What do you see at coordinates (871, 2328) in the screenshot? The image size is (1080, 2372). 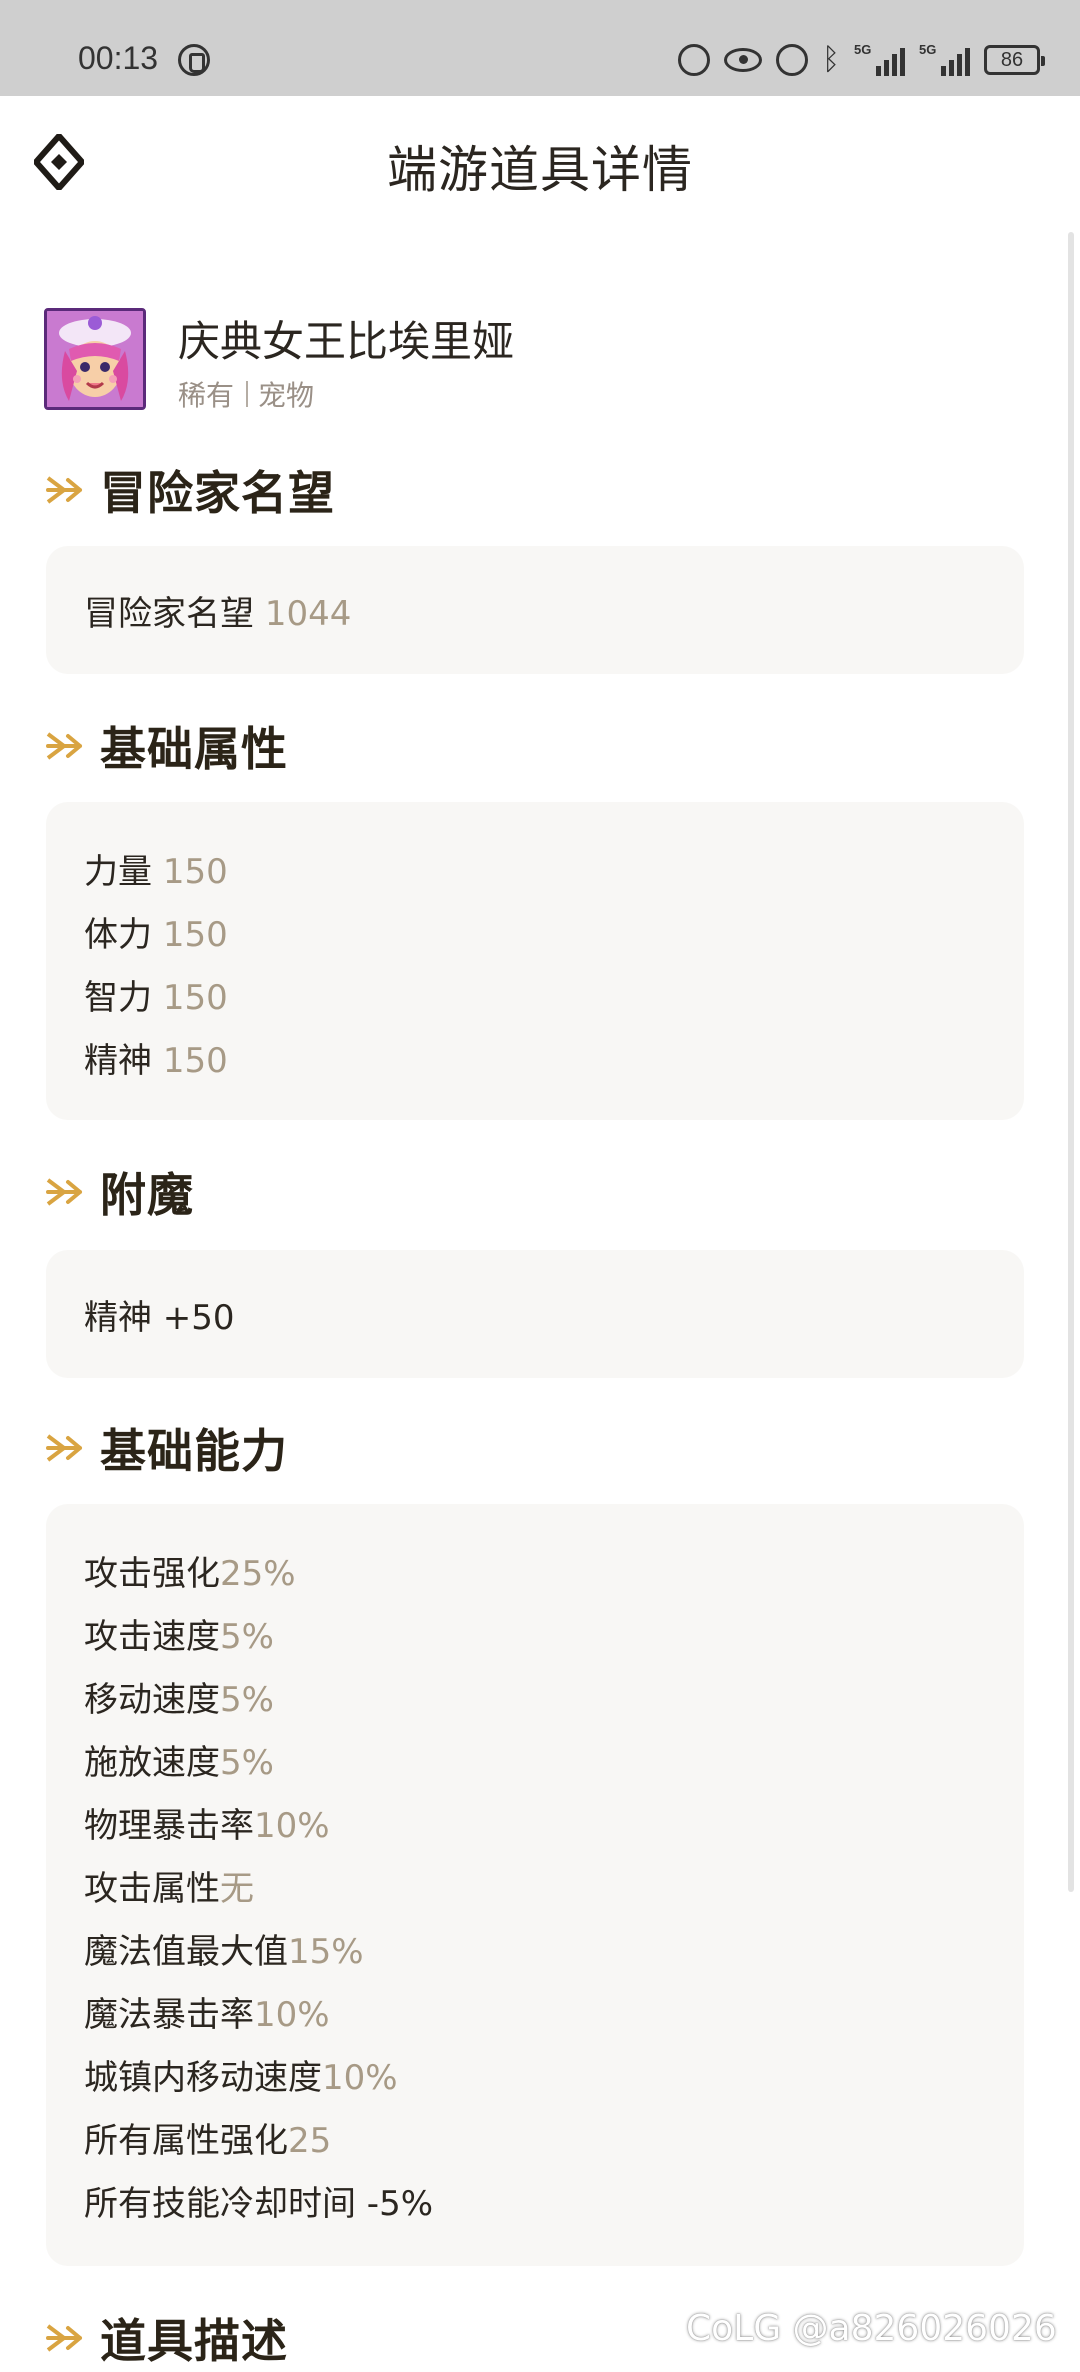 I see `watermark: CoLG @a826026026` at bounding box center [871, 2328].